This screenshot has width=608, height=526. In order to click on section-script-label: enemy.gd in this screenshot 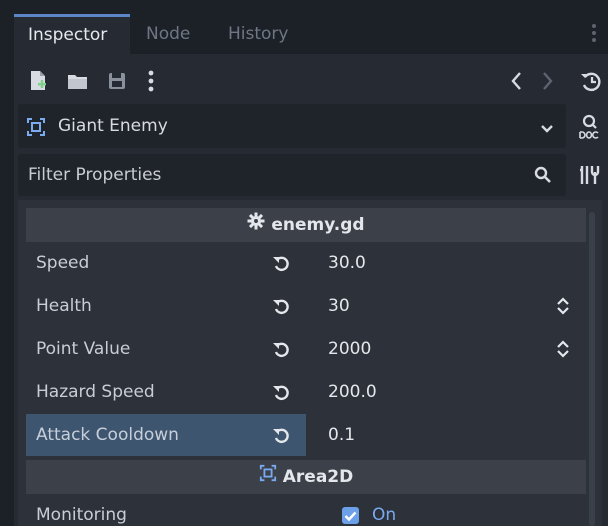, I will do `click(318, 225)`.